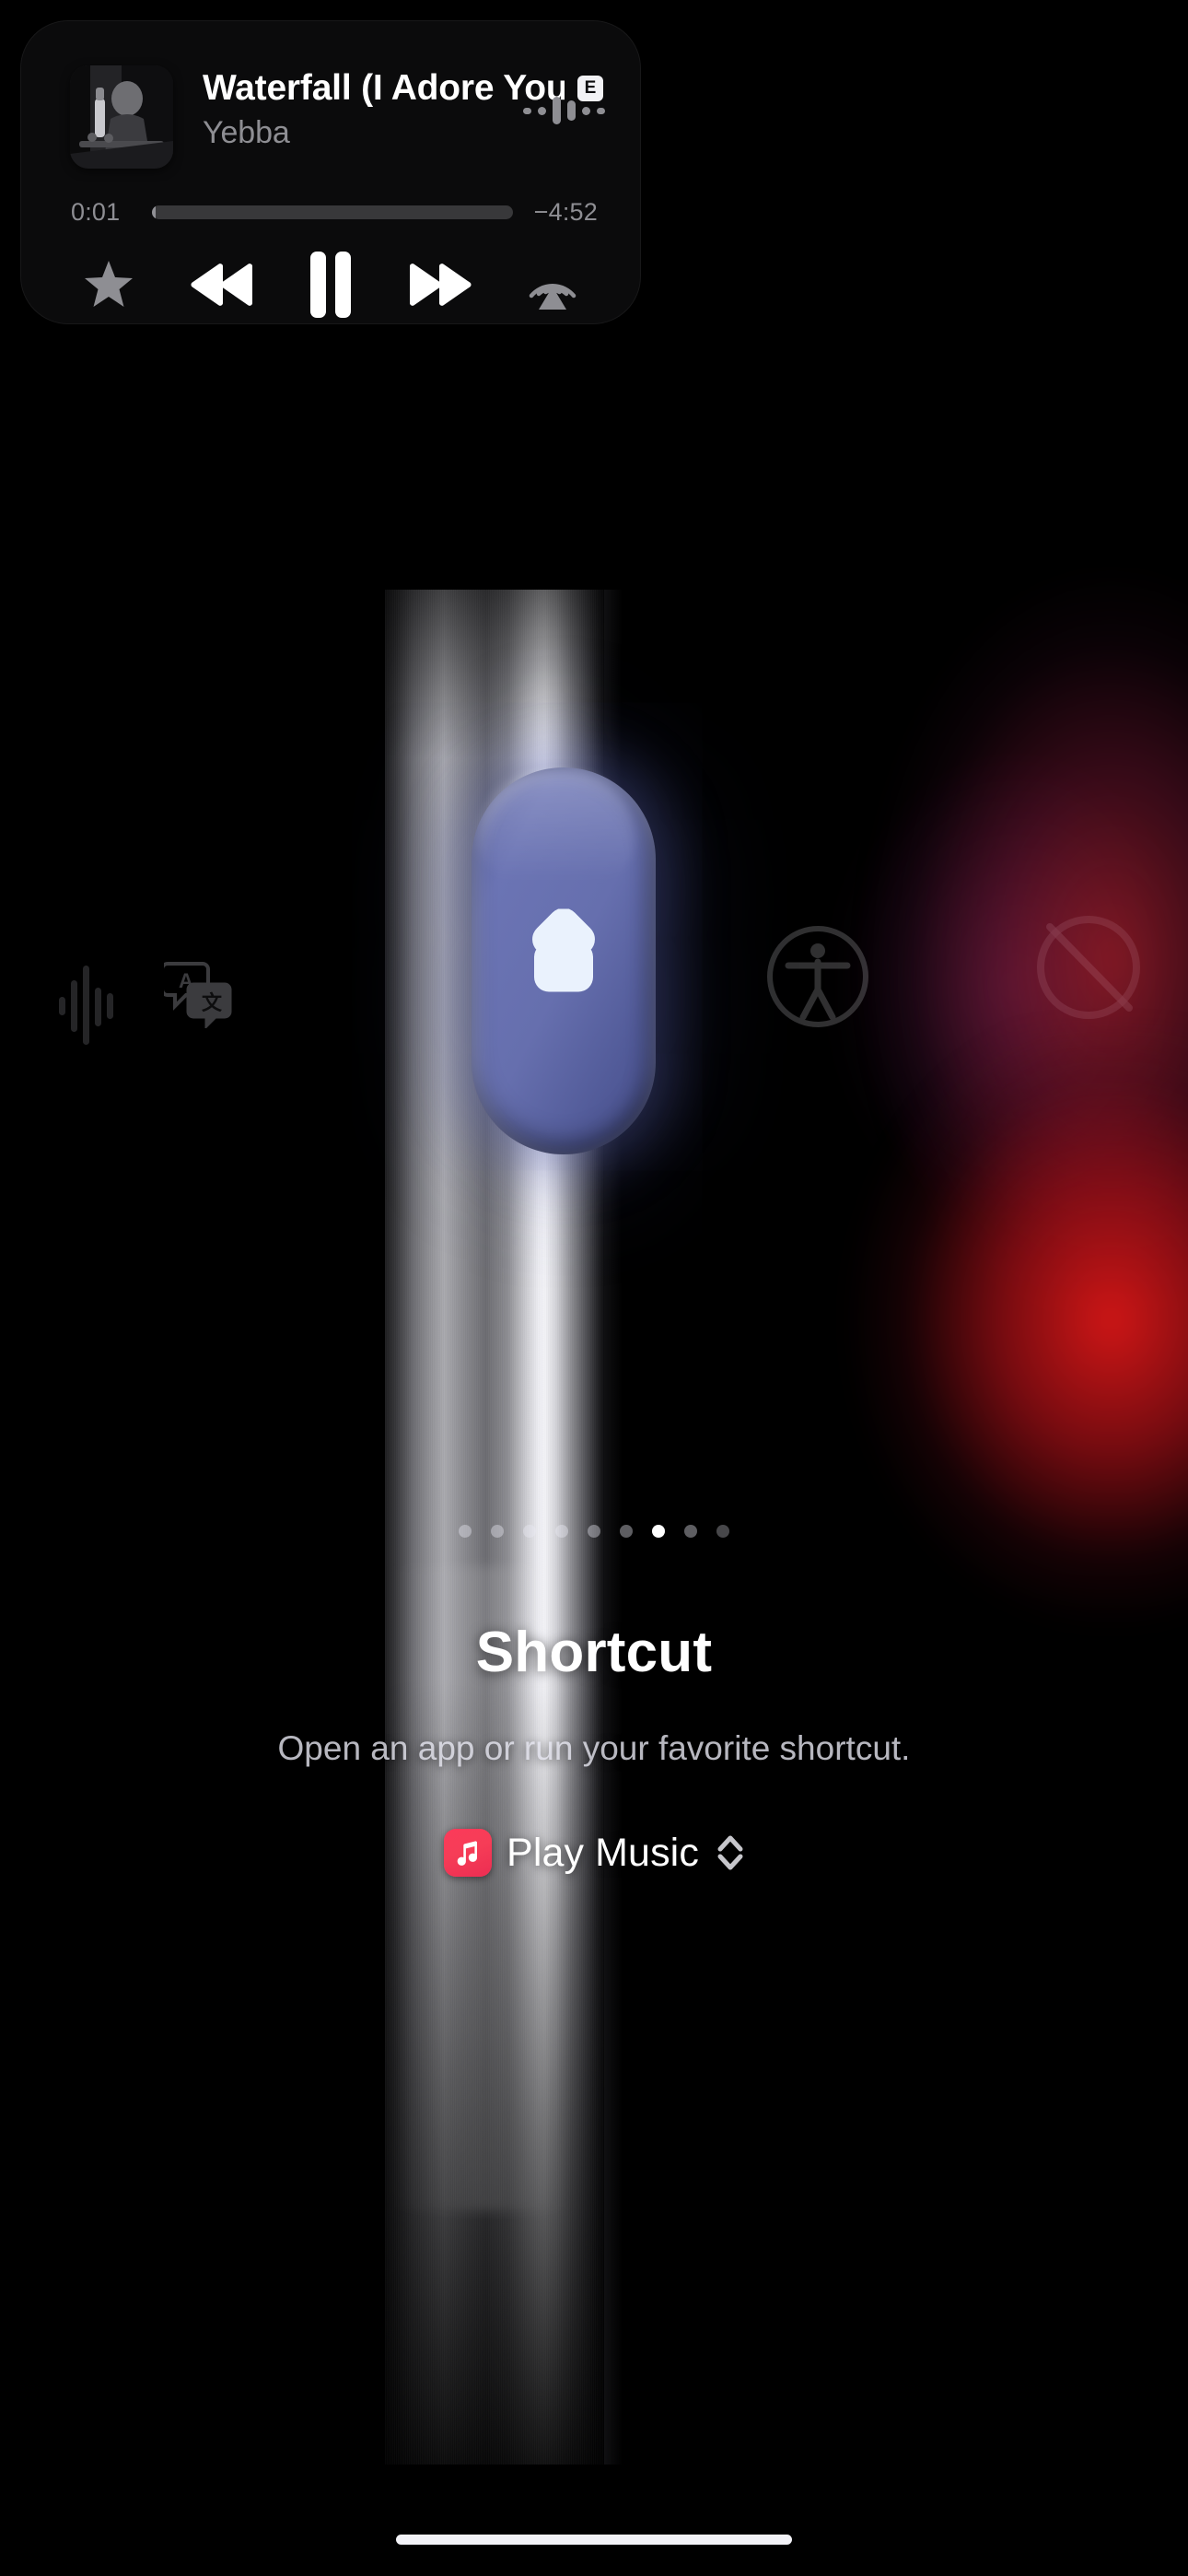 The height and width of the screenshot is (2576, 1188). I want to click on home-indicator, so click(594, 2540).